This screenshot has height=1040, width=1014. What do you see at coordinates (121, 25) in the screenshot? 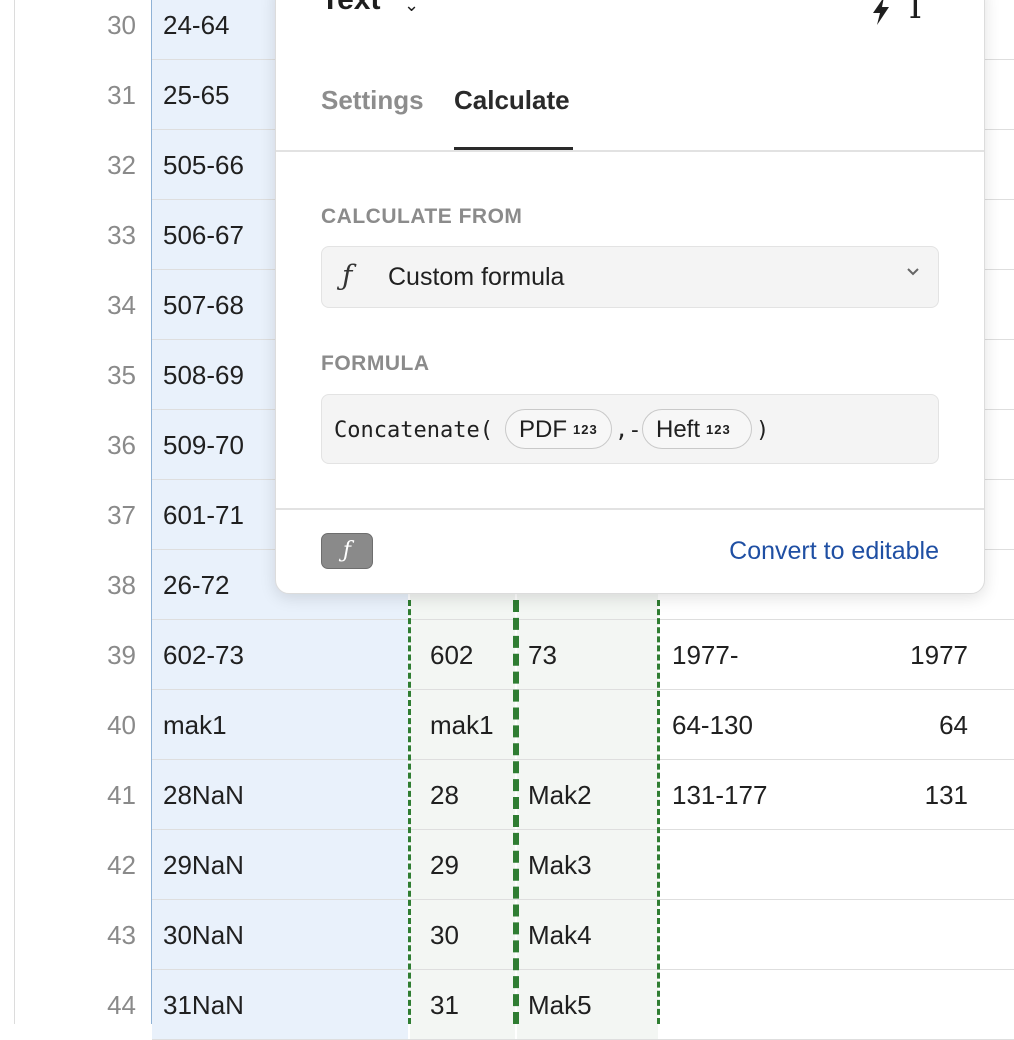
I see `row-number: 30` at bounding box center [121, 25].